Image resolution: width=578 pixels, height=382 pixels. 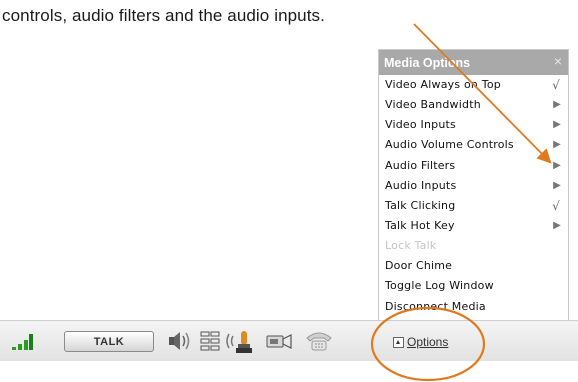 I want to click on menu-item-audio-inputs: Audio Inputs ▶, so click(x=473, y=186).